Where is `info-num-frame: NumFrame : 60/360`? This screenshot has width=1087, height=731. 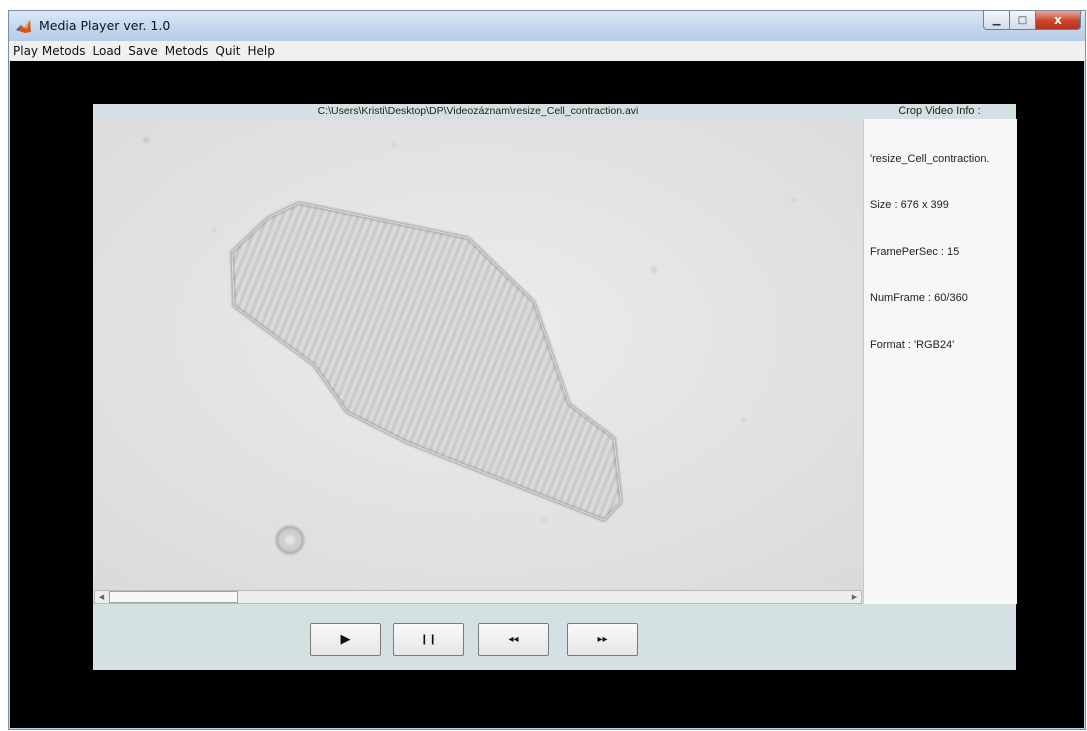 info-num-frame: NumFrame : 60/360 is located at coordinates (919, 298).